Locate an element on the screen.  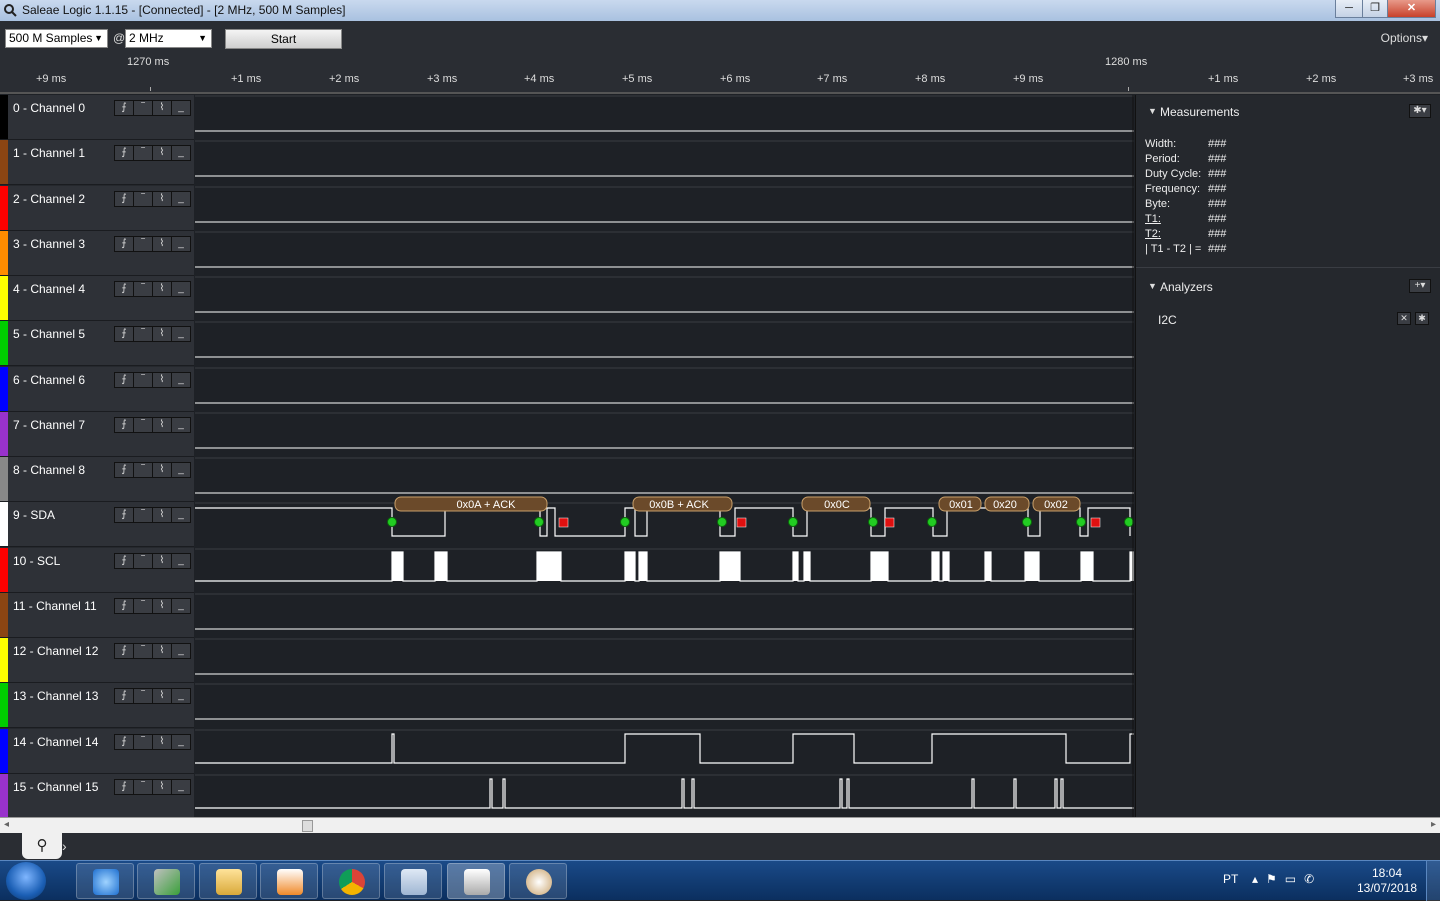
samples-select: 500 M Samples ▼ is located at coordinates (56, 38).